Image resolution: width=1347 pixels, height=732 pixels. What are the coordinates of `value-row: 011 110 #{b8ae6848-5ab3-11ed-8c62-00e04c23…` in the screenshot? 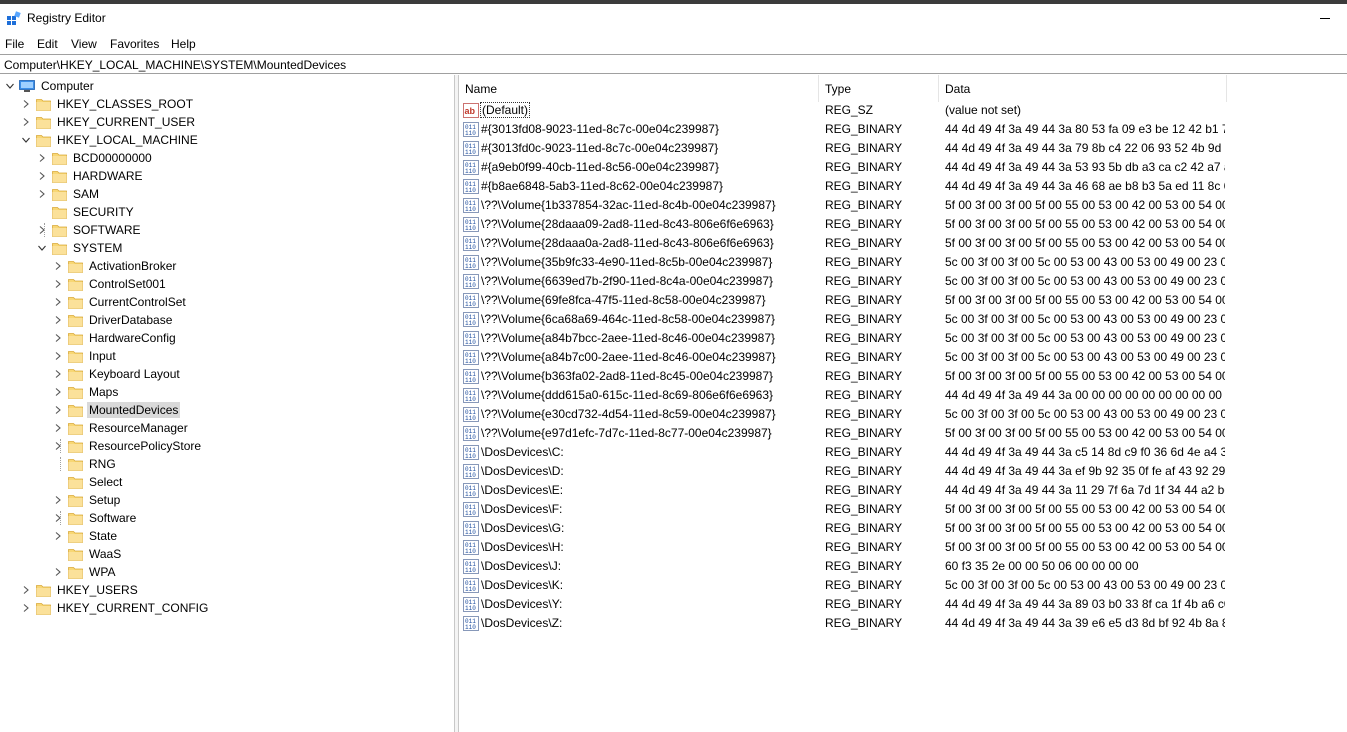 It's located at (903, 186).